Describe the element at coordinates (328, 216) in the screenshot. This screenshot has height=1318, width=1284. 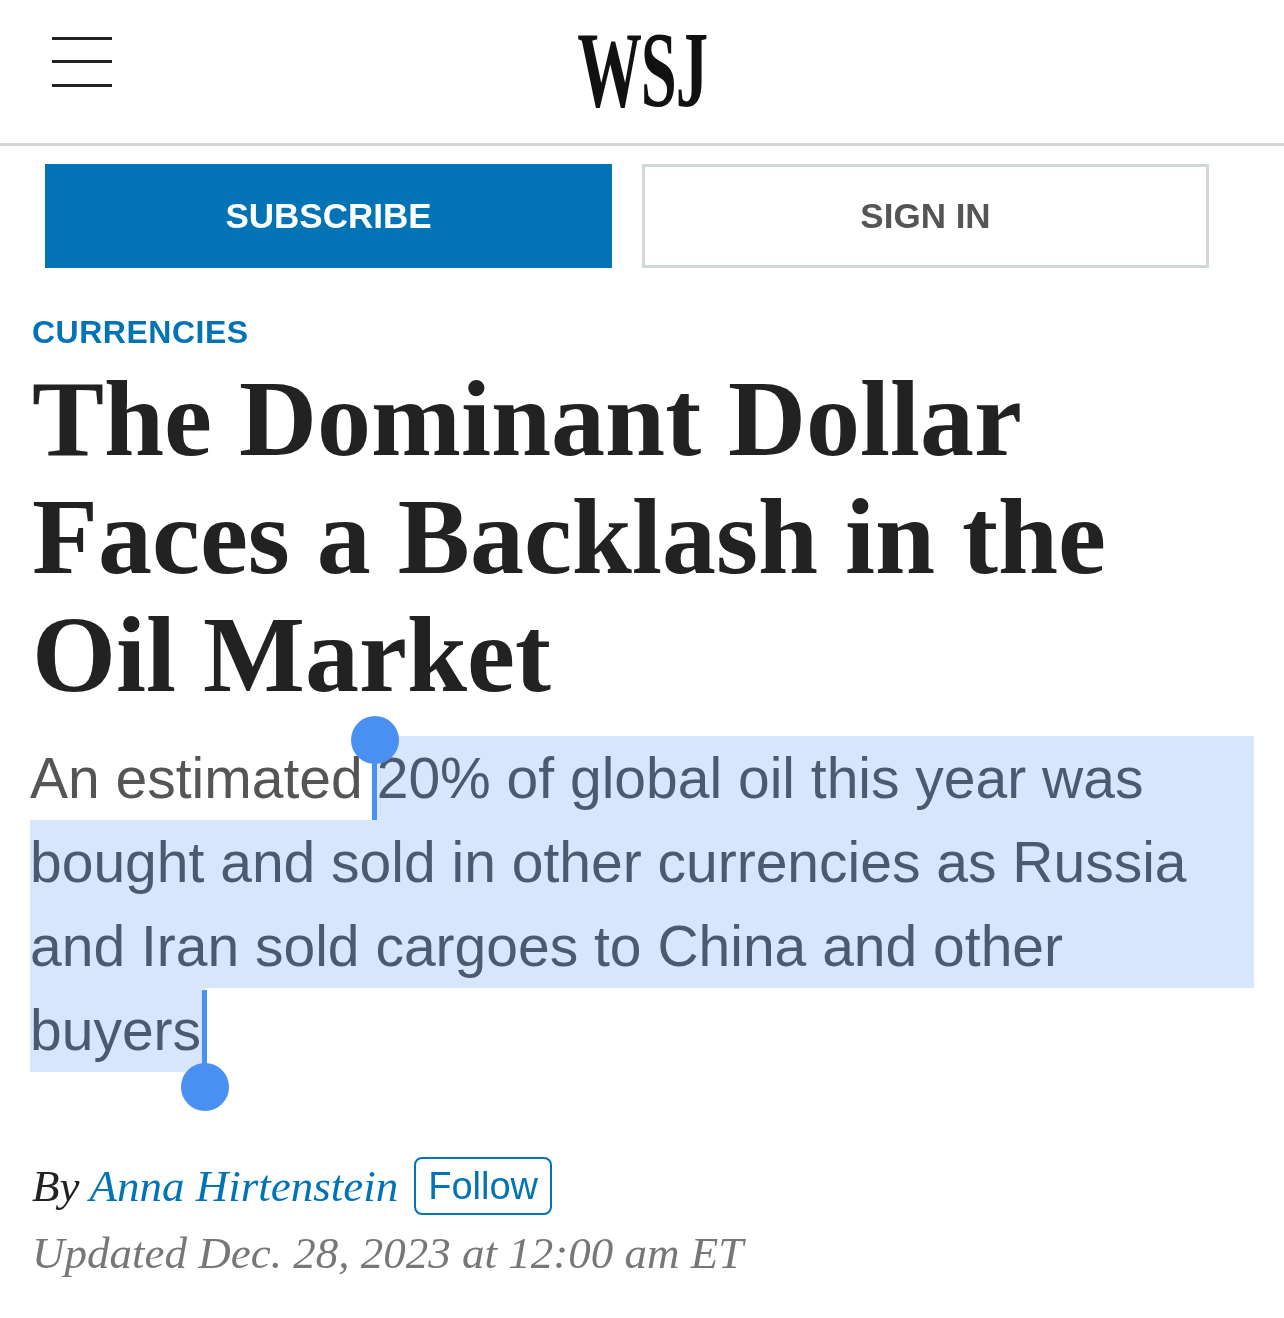
I see `subscribe-button: SUBSCRIBE` at that location.